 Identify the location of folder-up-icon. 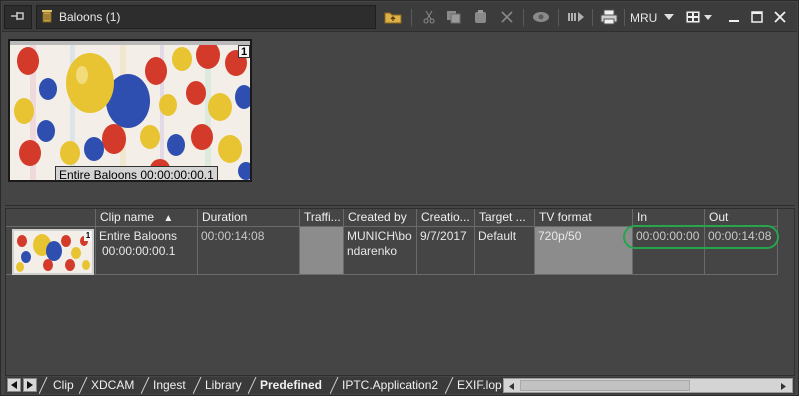
(393, 17).